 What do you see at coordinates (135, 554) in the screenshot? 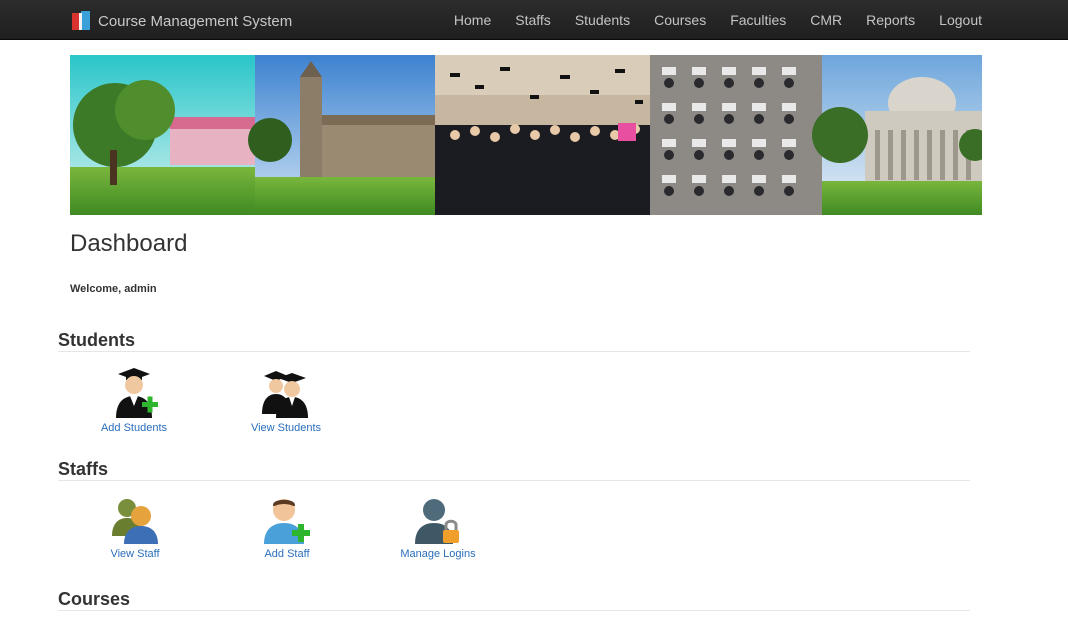
I see `view-staff-link: View Staff` at bounding box center [135, 554].